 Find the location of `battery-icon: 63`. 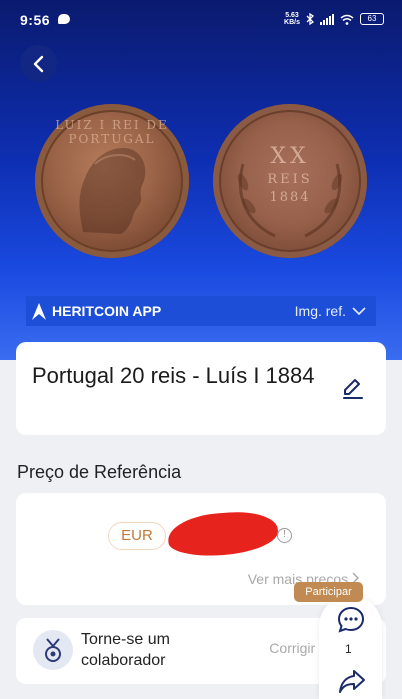

battery-icon: 63 is located at coordinates (372, 19).